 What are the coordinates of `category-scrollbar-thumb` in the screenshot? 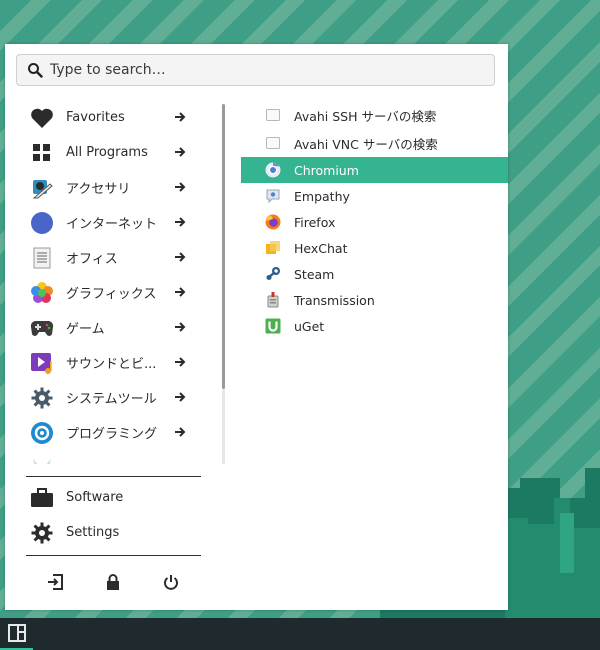 It's located at (223, 246).